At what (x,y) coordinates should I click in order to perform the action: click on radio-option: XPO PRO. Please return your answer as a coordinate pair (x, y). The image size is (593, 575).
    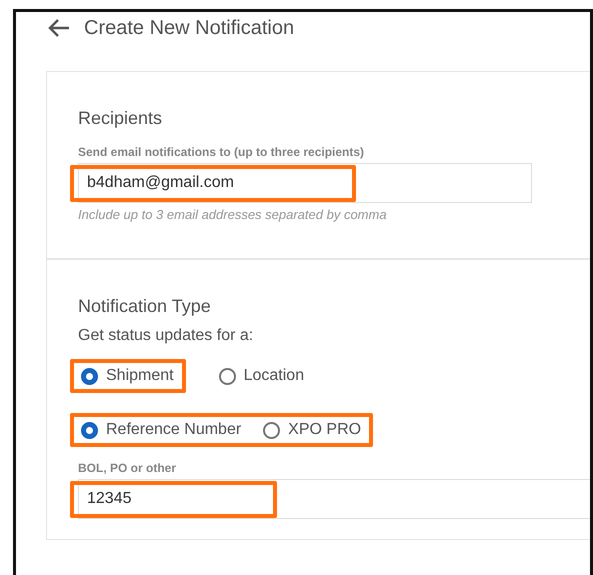
    Looking at the image, I should click on (312, 430).